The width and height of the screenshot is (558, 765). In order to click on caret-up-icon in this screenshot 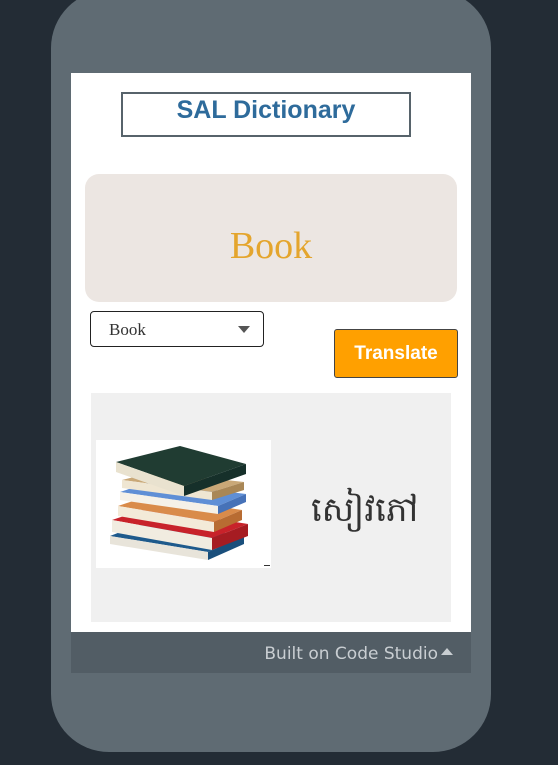, I will do `click(447, 651)`.